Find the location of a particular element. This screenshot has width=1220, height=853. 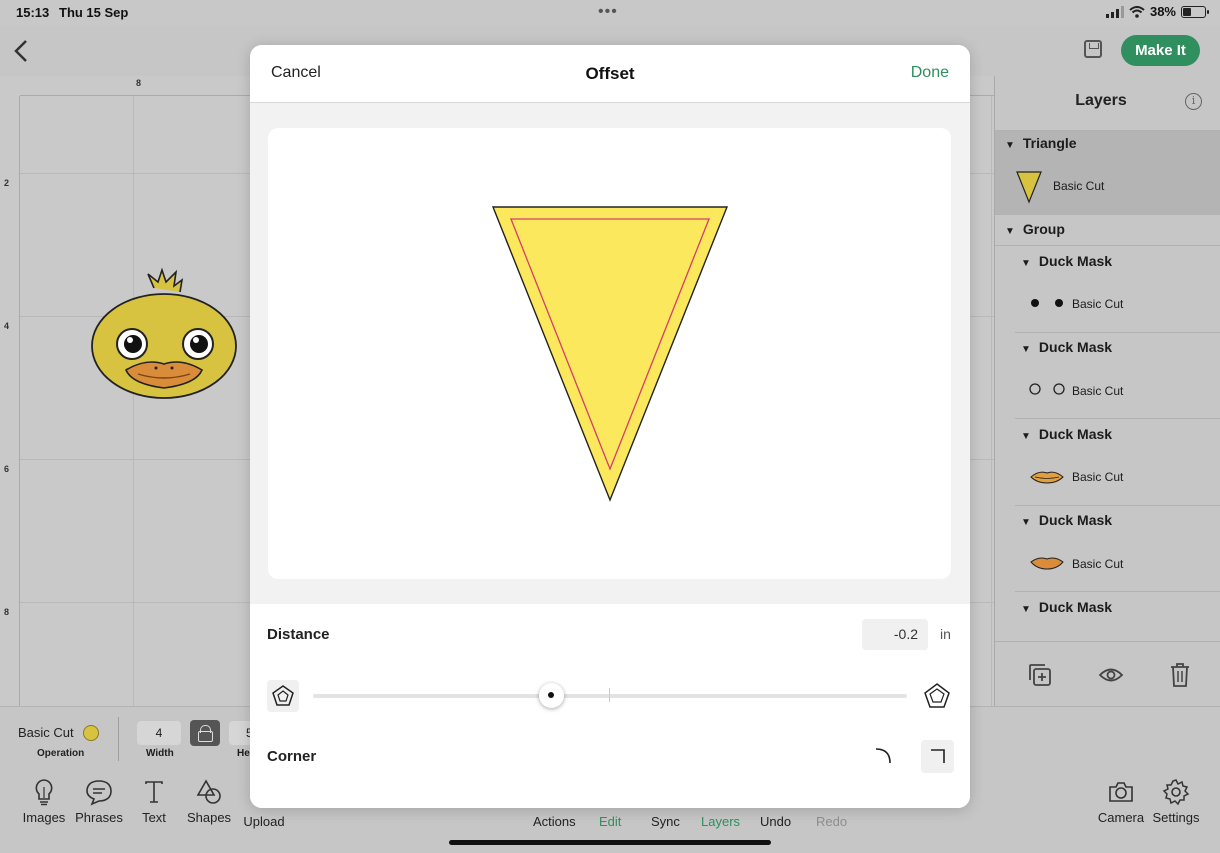

upload-tool: Upload is located at coordinates (264, 821).